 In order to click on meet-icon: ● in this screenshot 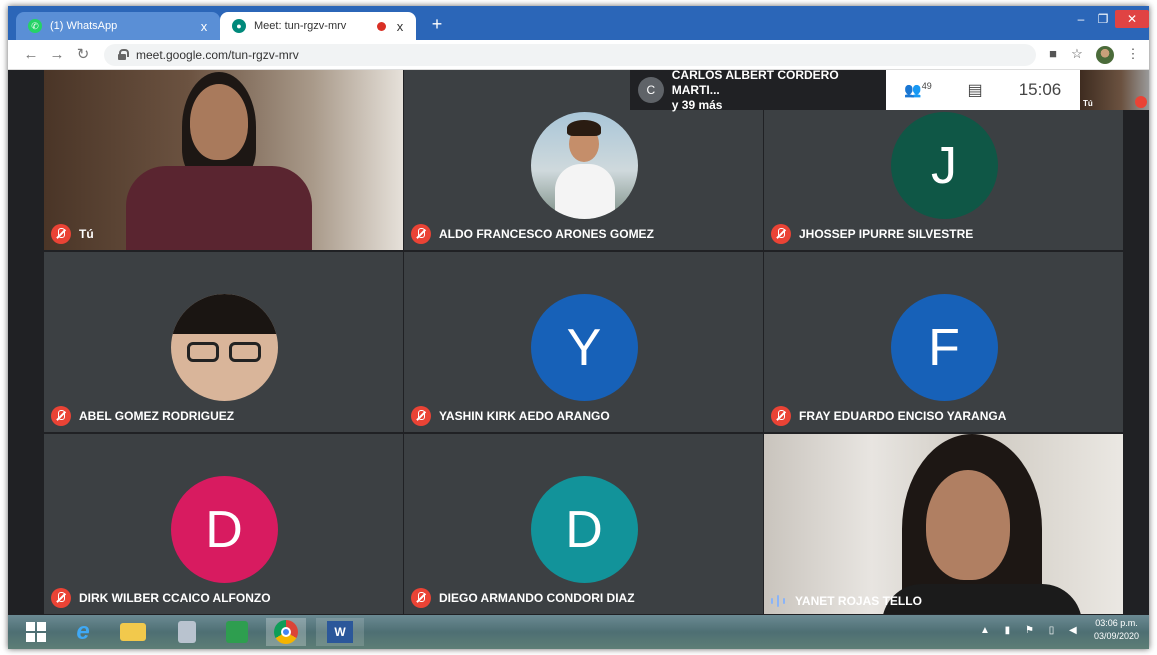, I will do `click(239, 26)`.